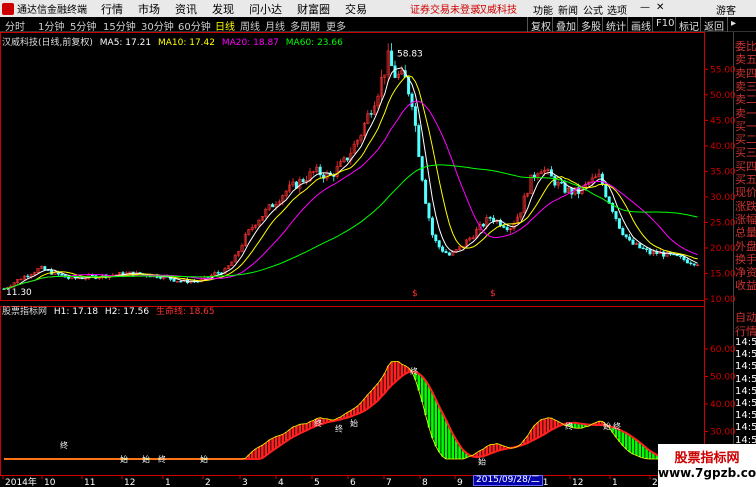 This screenshot has height=487, width=756. I want to click on menu-gongneng: 功能, so click(543, 9).